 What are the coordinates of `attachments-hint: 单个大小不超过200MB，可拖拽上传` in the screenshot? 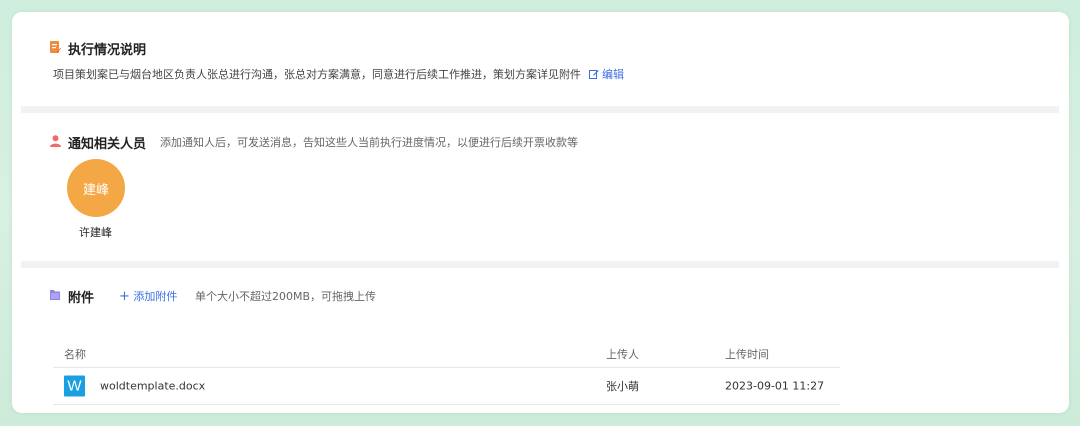 It's located at (286, 296).